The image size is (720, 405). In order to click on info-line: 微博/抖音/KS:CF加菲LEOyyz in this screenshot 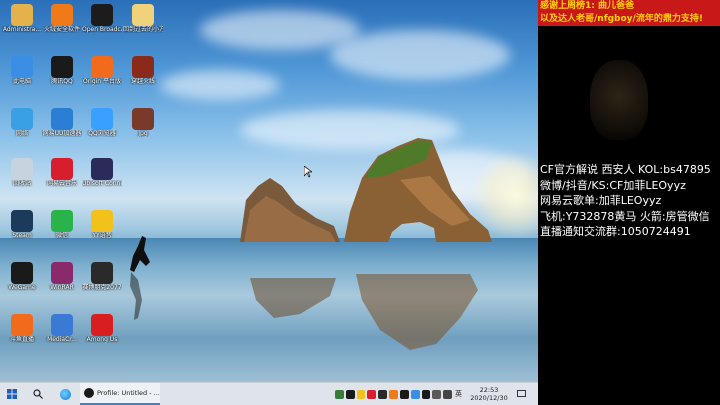, I will do `click(613, 185)`.